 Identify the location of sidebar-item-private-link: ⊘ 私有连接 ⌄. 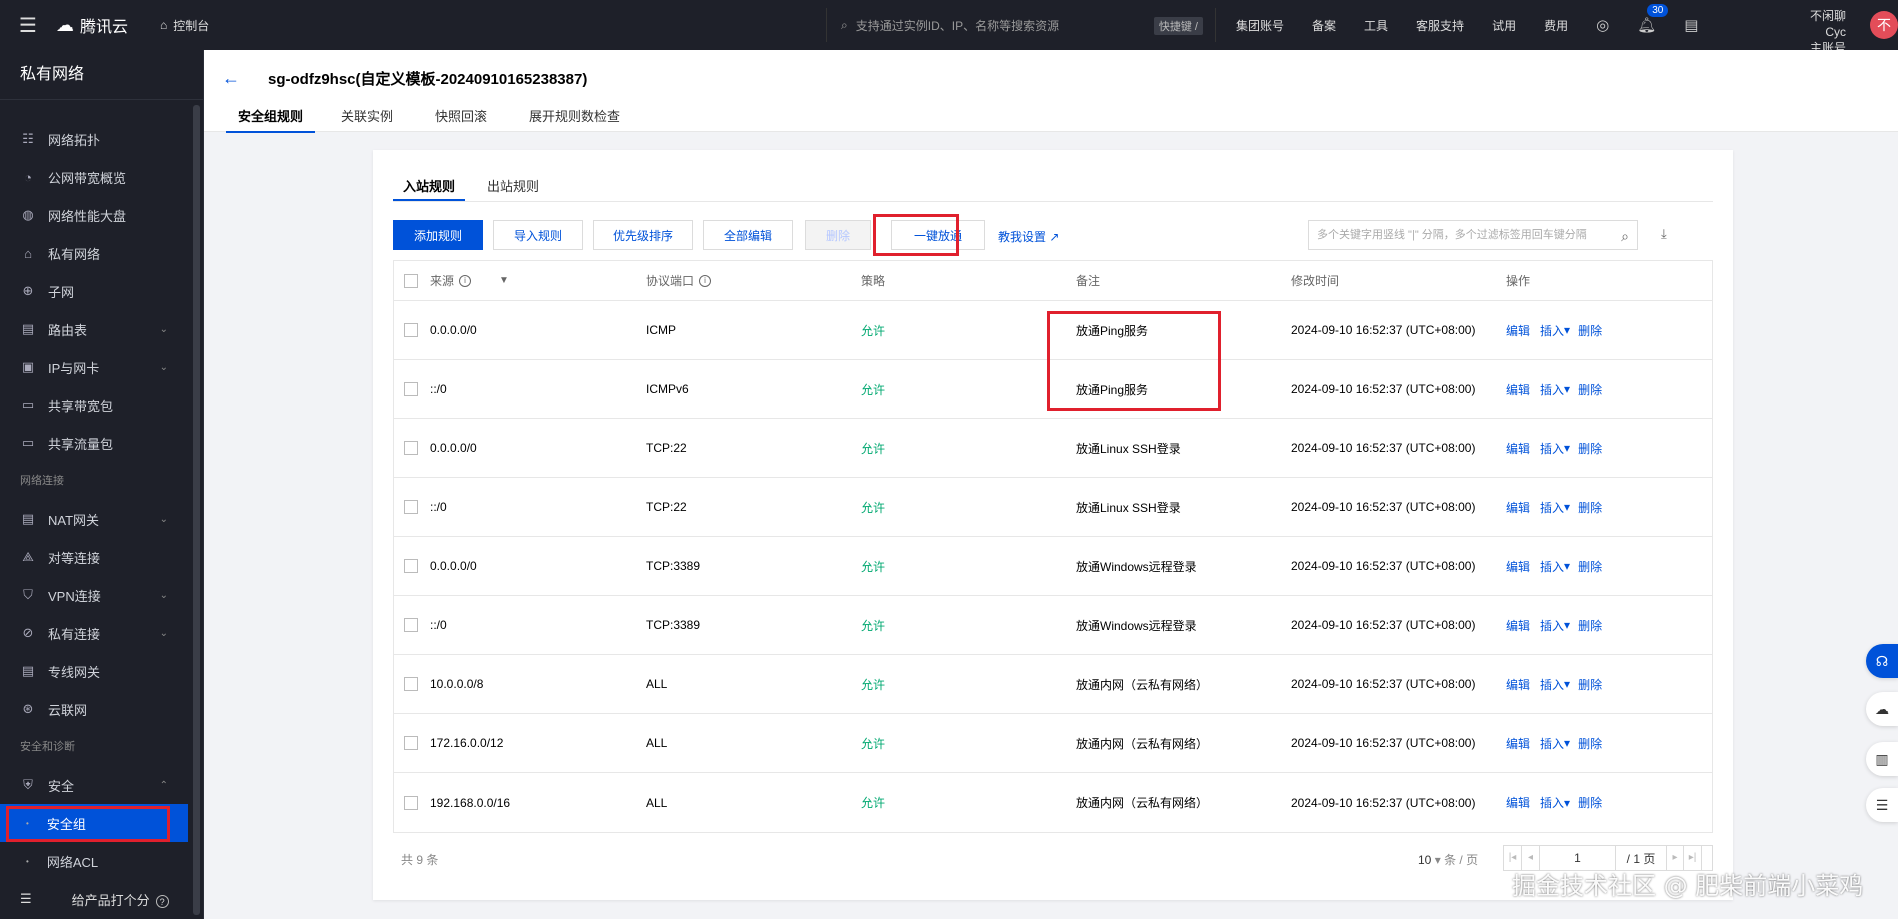
(100, 633).